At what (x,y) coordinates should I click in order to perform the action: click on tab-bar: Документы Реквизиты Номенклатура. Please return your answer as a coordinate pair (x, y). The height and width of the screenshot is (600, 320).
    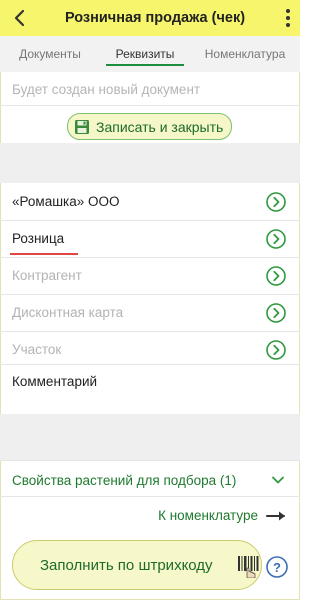
    Looking at the image, I should click on (150, 54).